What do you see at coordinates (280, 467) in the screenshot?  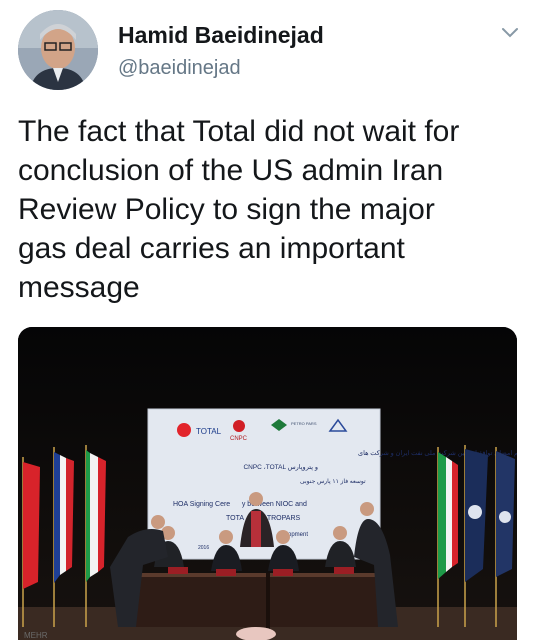 I see `banner-fa-line2: CNPC ،TOTAL و پتروپارس` at bounding box center [280, 467].